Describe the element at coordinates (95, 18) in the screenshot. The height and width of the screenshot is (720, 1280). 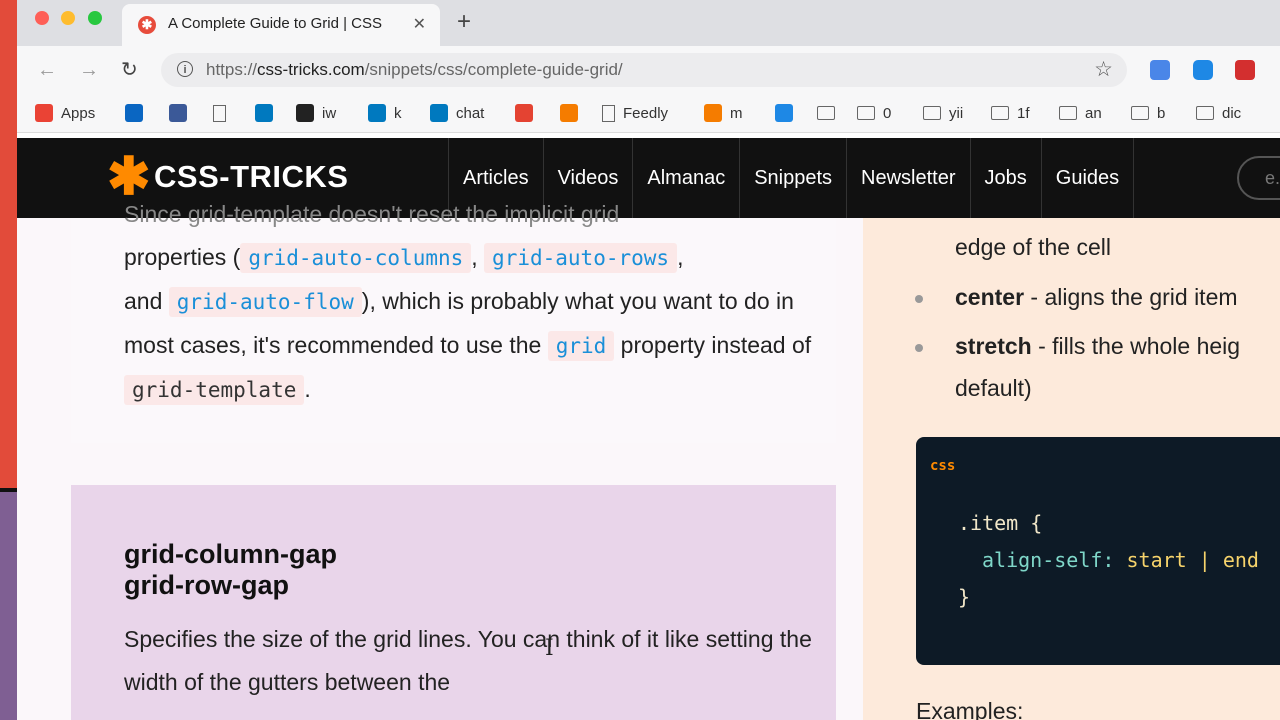
I see `maximize-window-button` at that location.